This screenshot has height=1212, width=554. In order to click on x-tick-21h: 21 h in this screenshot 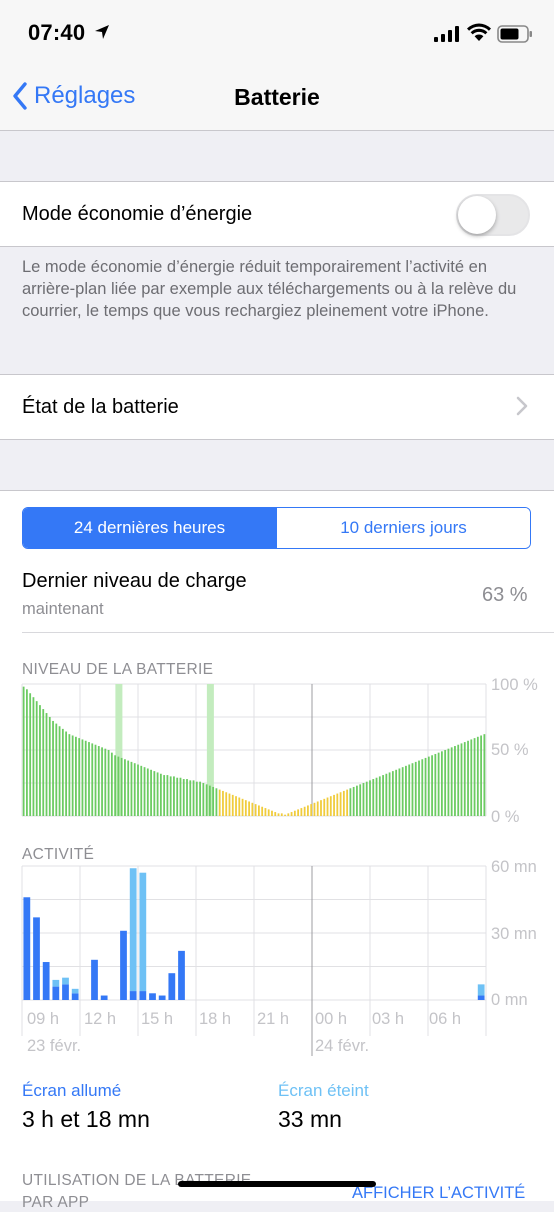, I will do `click(273, 1019)`.